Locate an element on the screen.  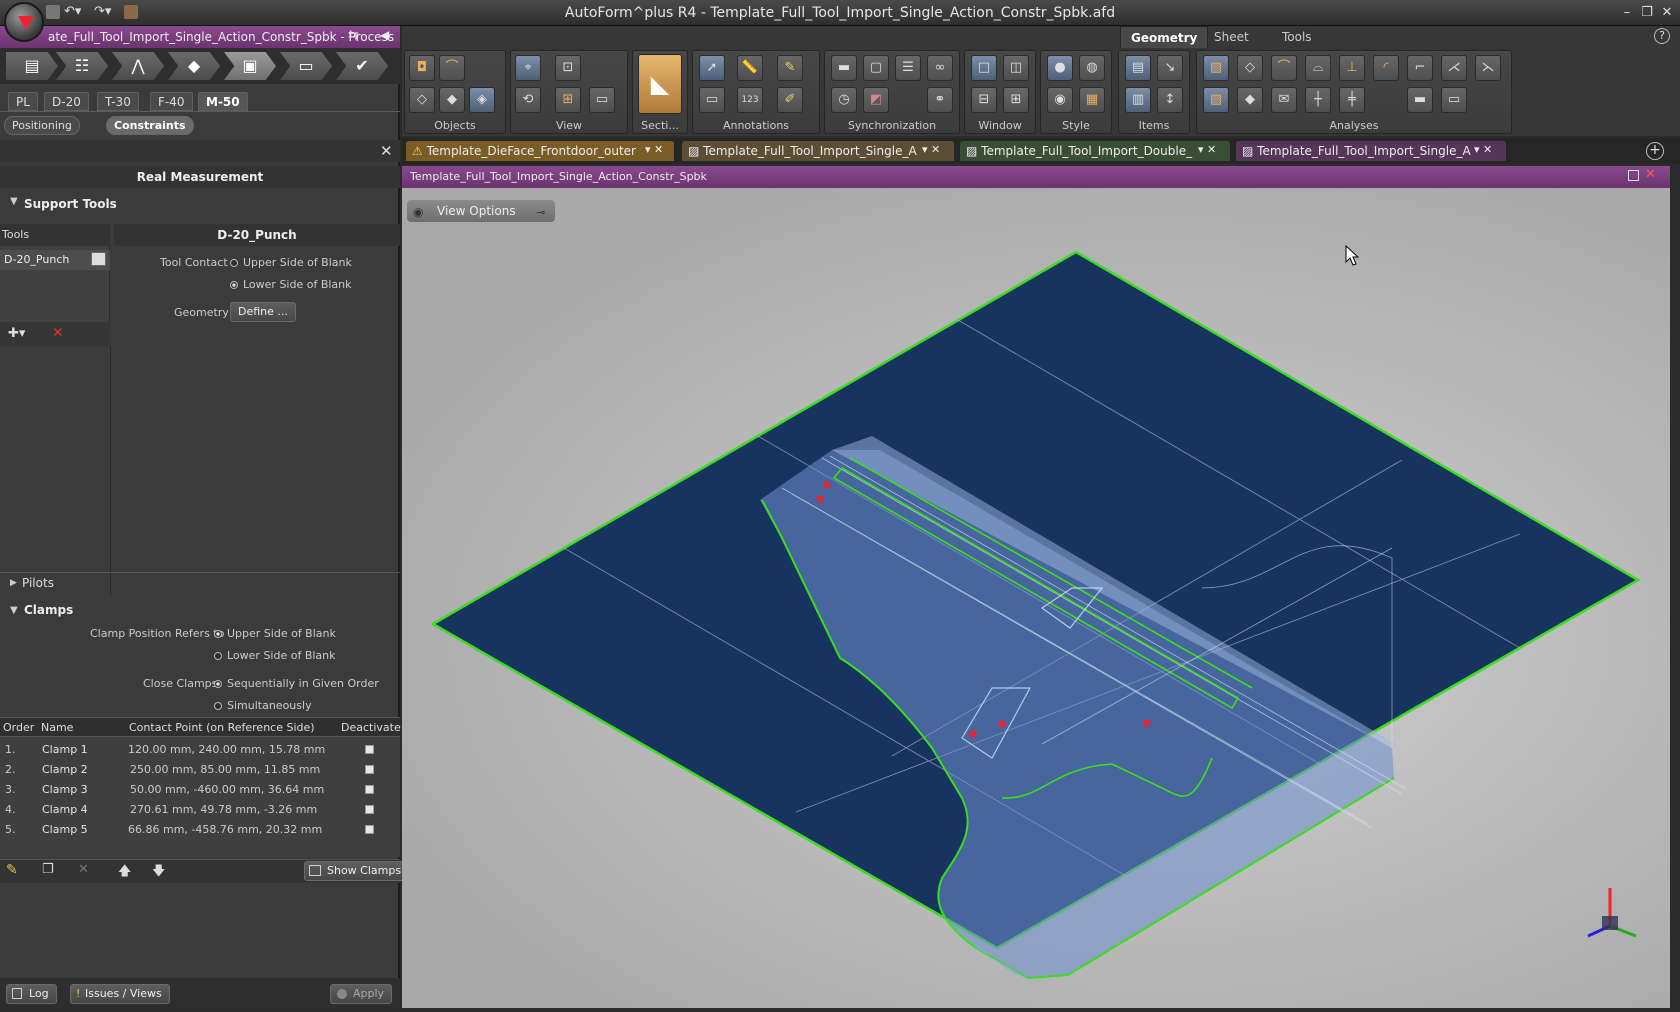
issues-views-button: Issues / Views is located at coordinates (120, 994).